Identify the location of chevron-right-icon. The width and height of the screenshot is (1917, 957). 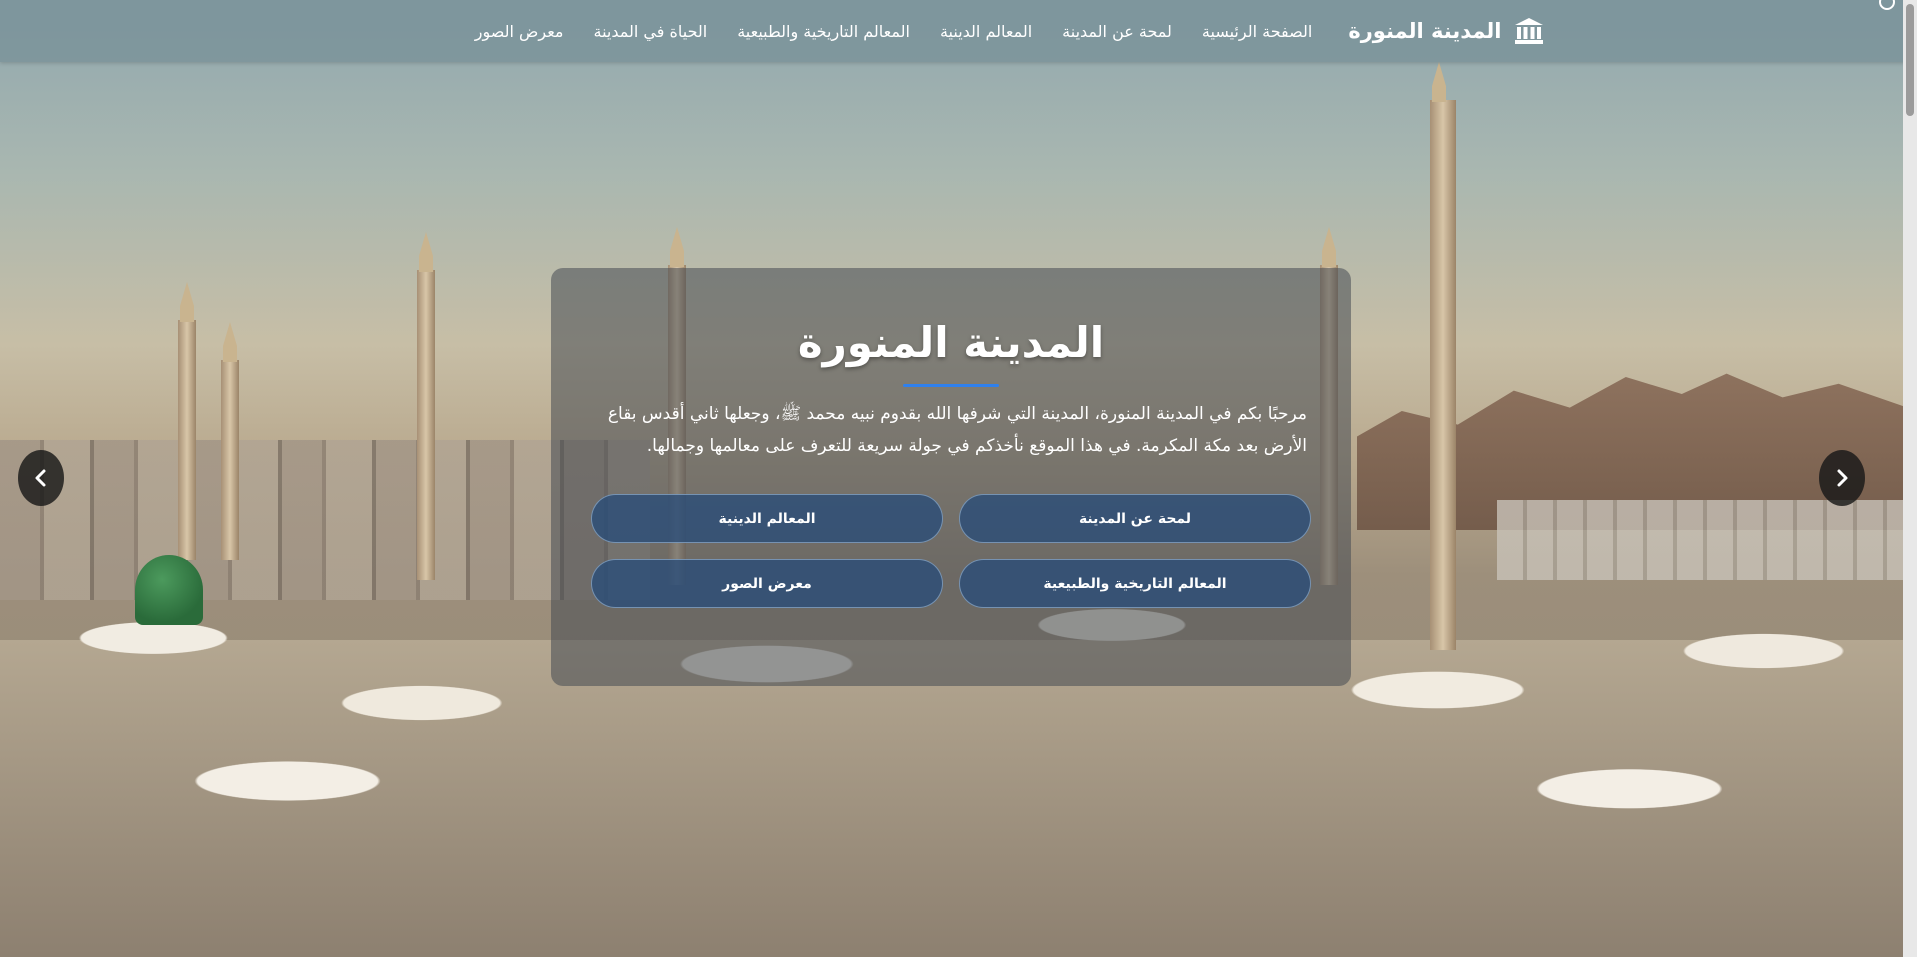
(1842, 478).